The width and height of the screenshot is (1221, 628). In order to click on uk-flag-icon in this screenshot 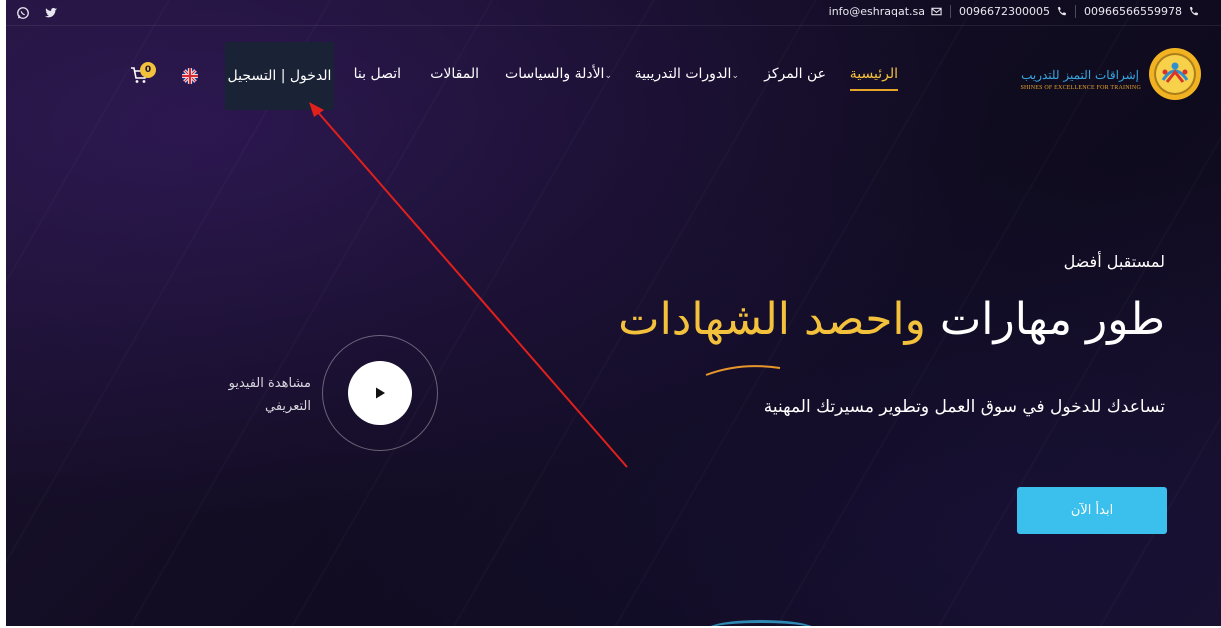, I will do `click(190, 76)`.